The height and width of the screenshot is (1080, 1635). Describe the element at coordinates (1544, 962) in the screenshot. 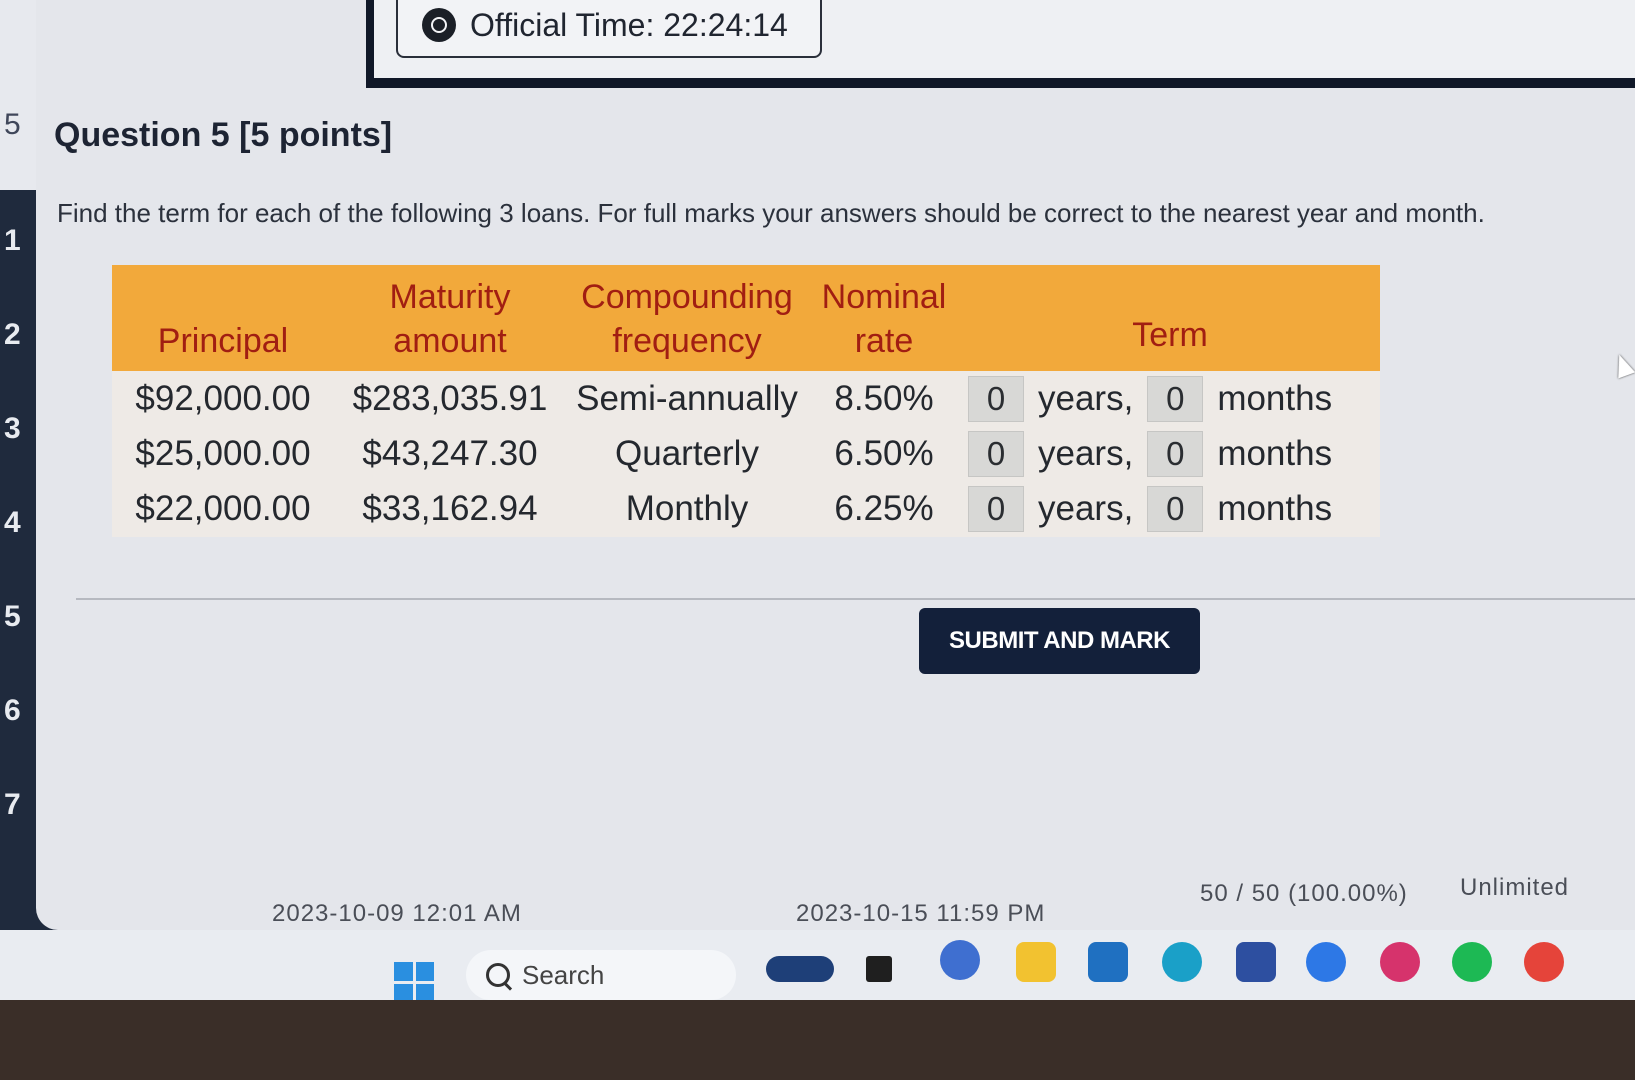

I see `chrome-icon` at that location.